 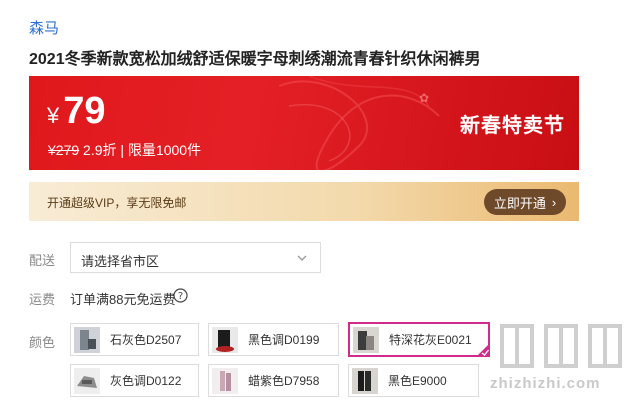 I want to click on vip-text: 开通超级VIP，享无限免邮, so click(x=117, y=203).